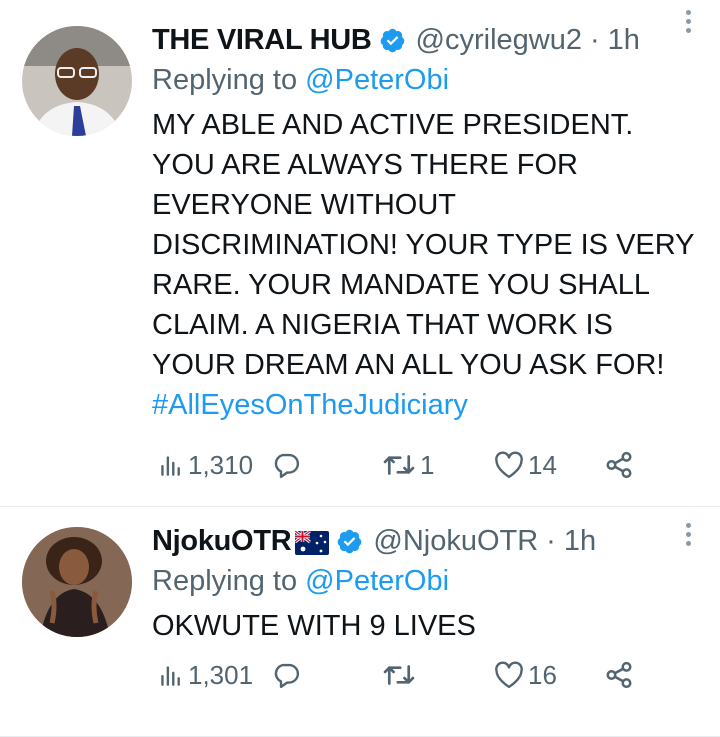 The image size is (720, 737). Describe the element at coordinates (455, 541) in the screenshot. I see `user-handle: @NjokuOTR` at that location.